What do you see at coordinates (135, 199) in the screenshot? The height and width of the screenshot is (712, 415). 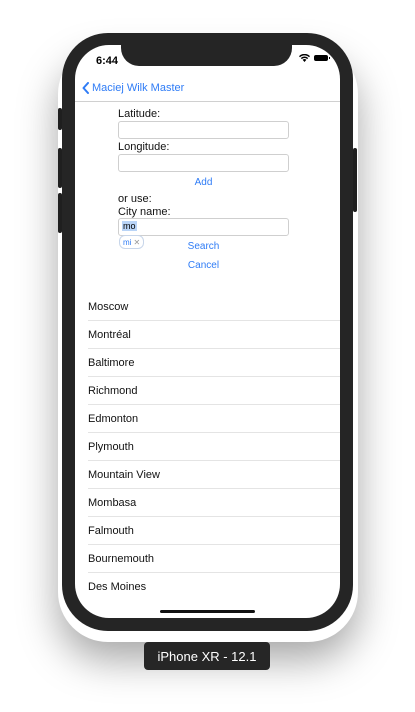 I see `or-use-label: or use:` at bounding box center [135, 199].